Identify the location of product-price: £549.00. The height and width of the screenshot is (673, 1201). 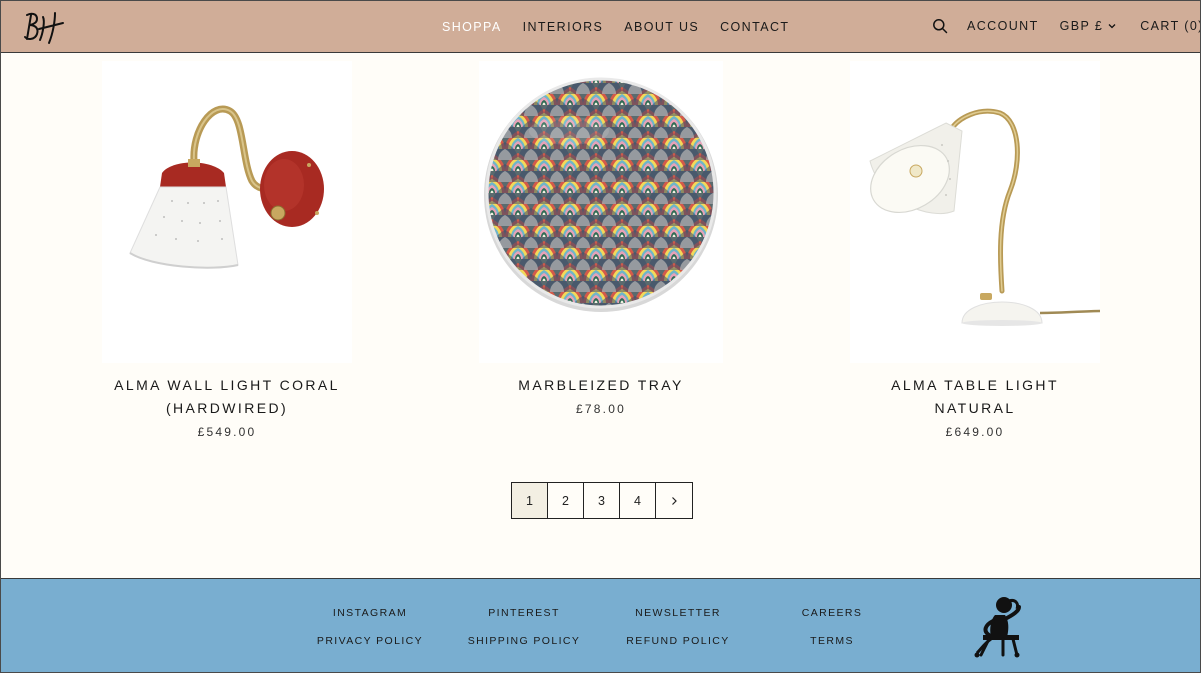
(227, 432).